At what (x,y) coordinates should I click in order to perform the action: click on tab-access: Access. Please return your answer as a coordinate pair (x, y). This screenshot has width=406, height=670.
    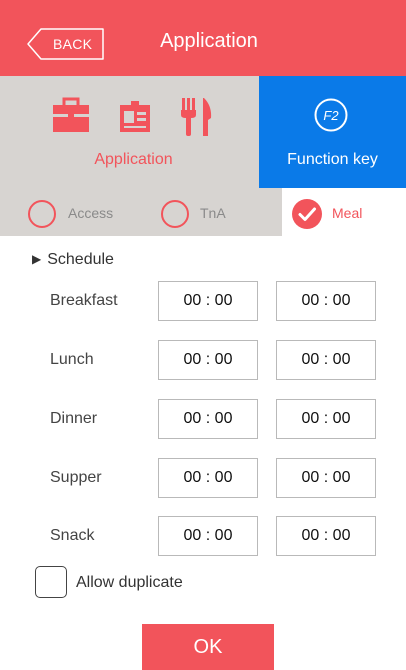
    Looking at the image, I should click on (93, 212).